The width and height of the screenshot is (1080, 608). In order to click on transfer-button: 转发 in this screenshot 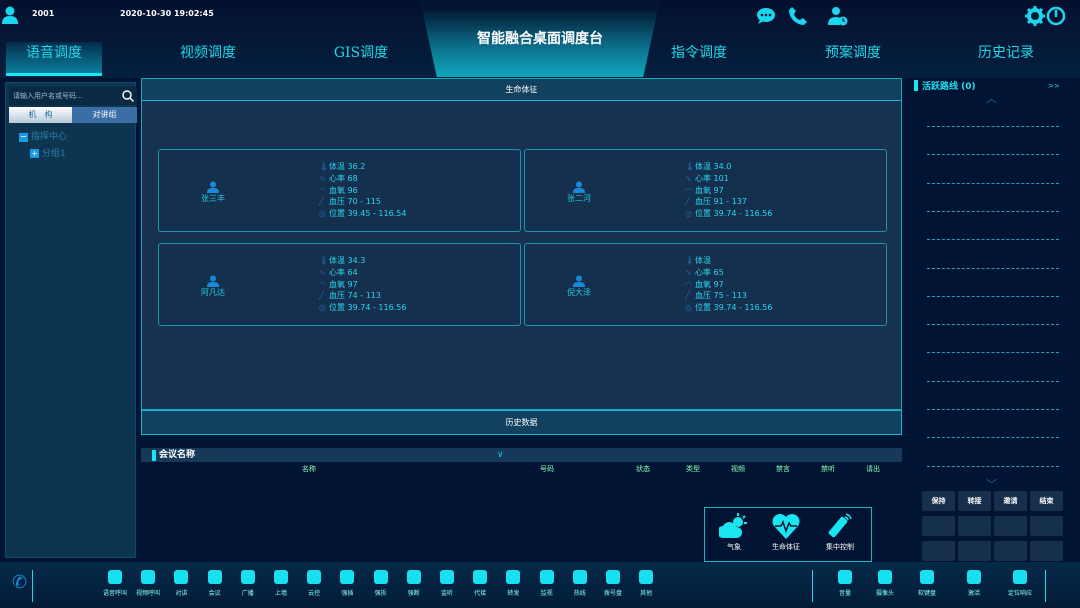, I will do `click(513, 582)`.